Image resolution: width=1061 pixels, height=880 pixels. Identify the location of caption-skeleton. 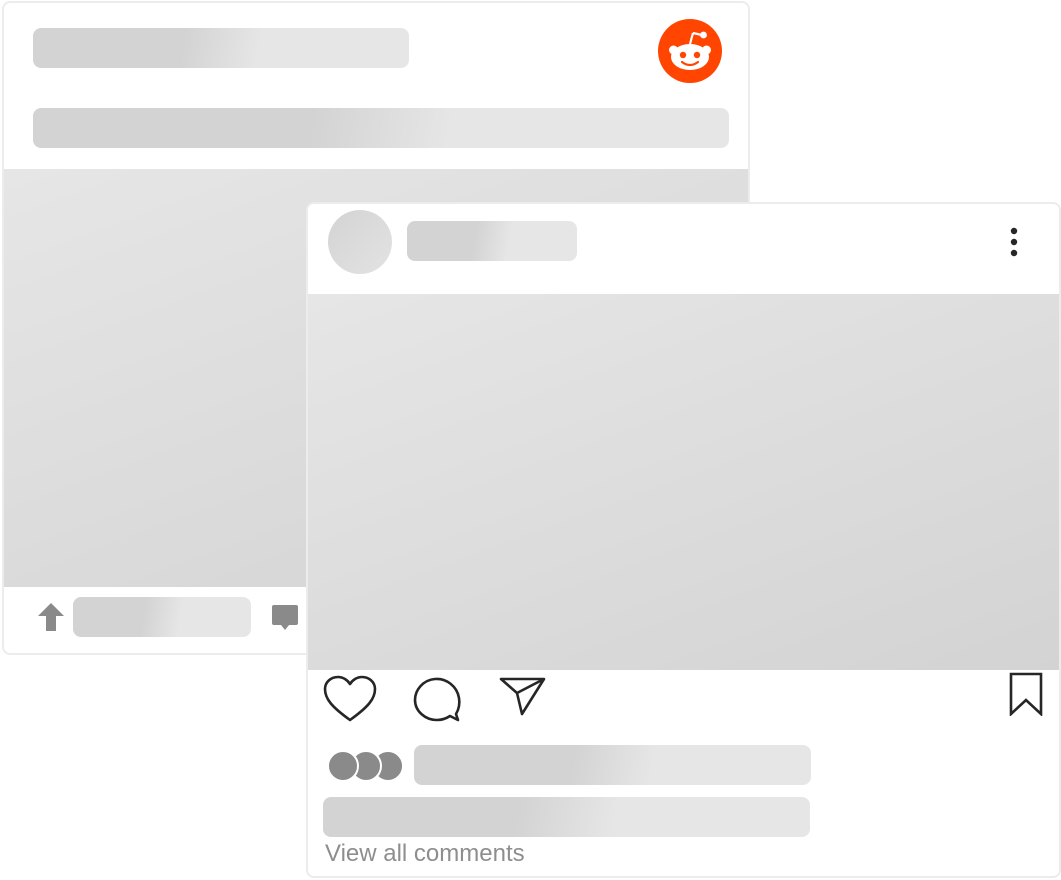
(566, 817).